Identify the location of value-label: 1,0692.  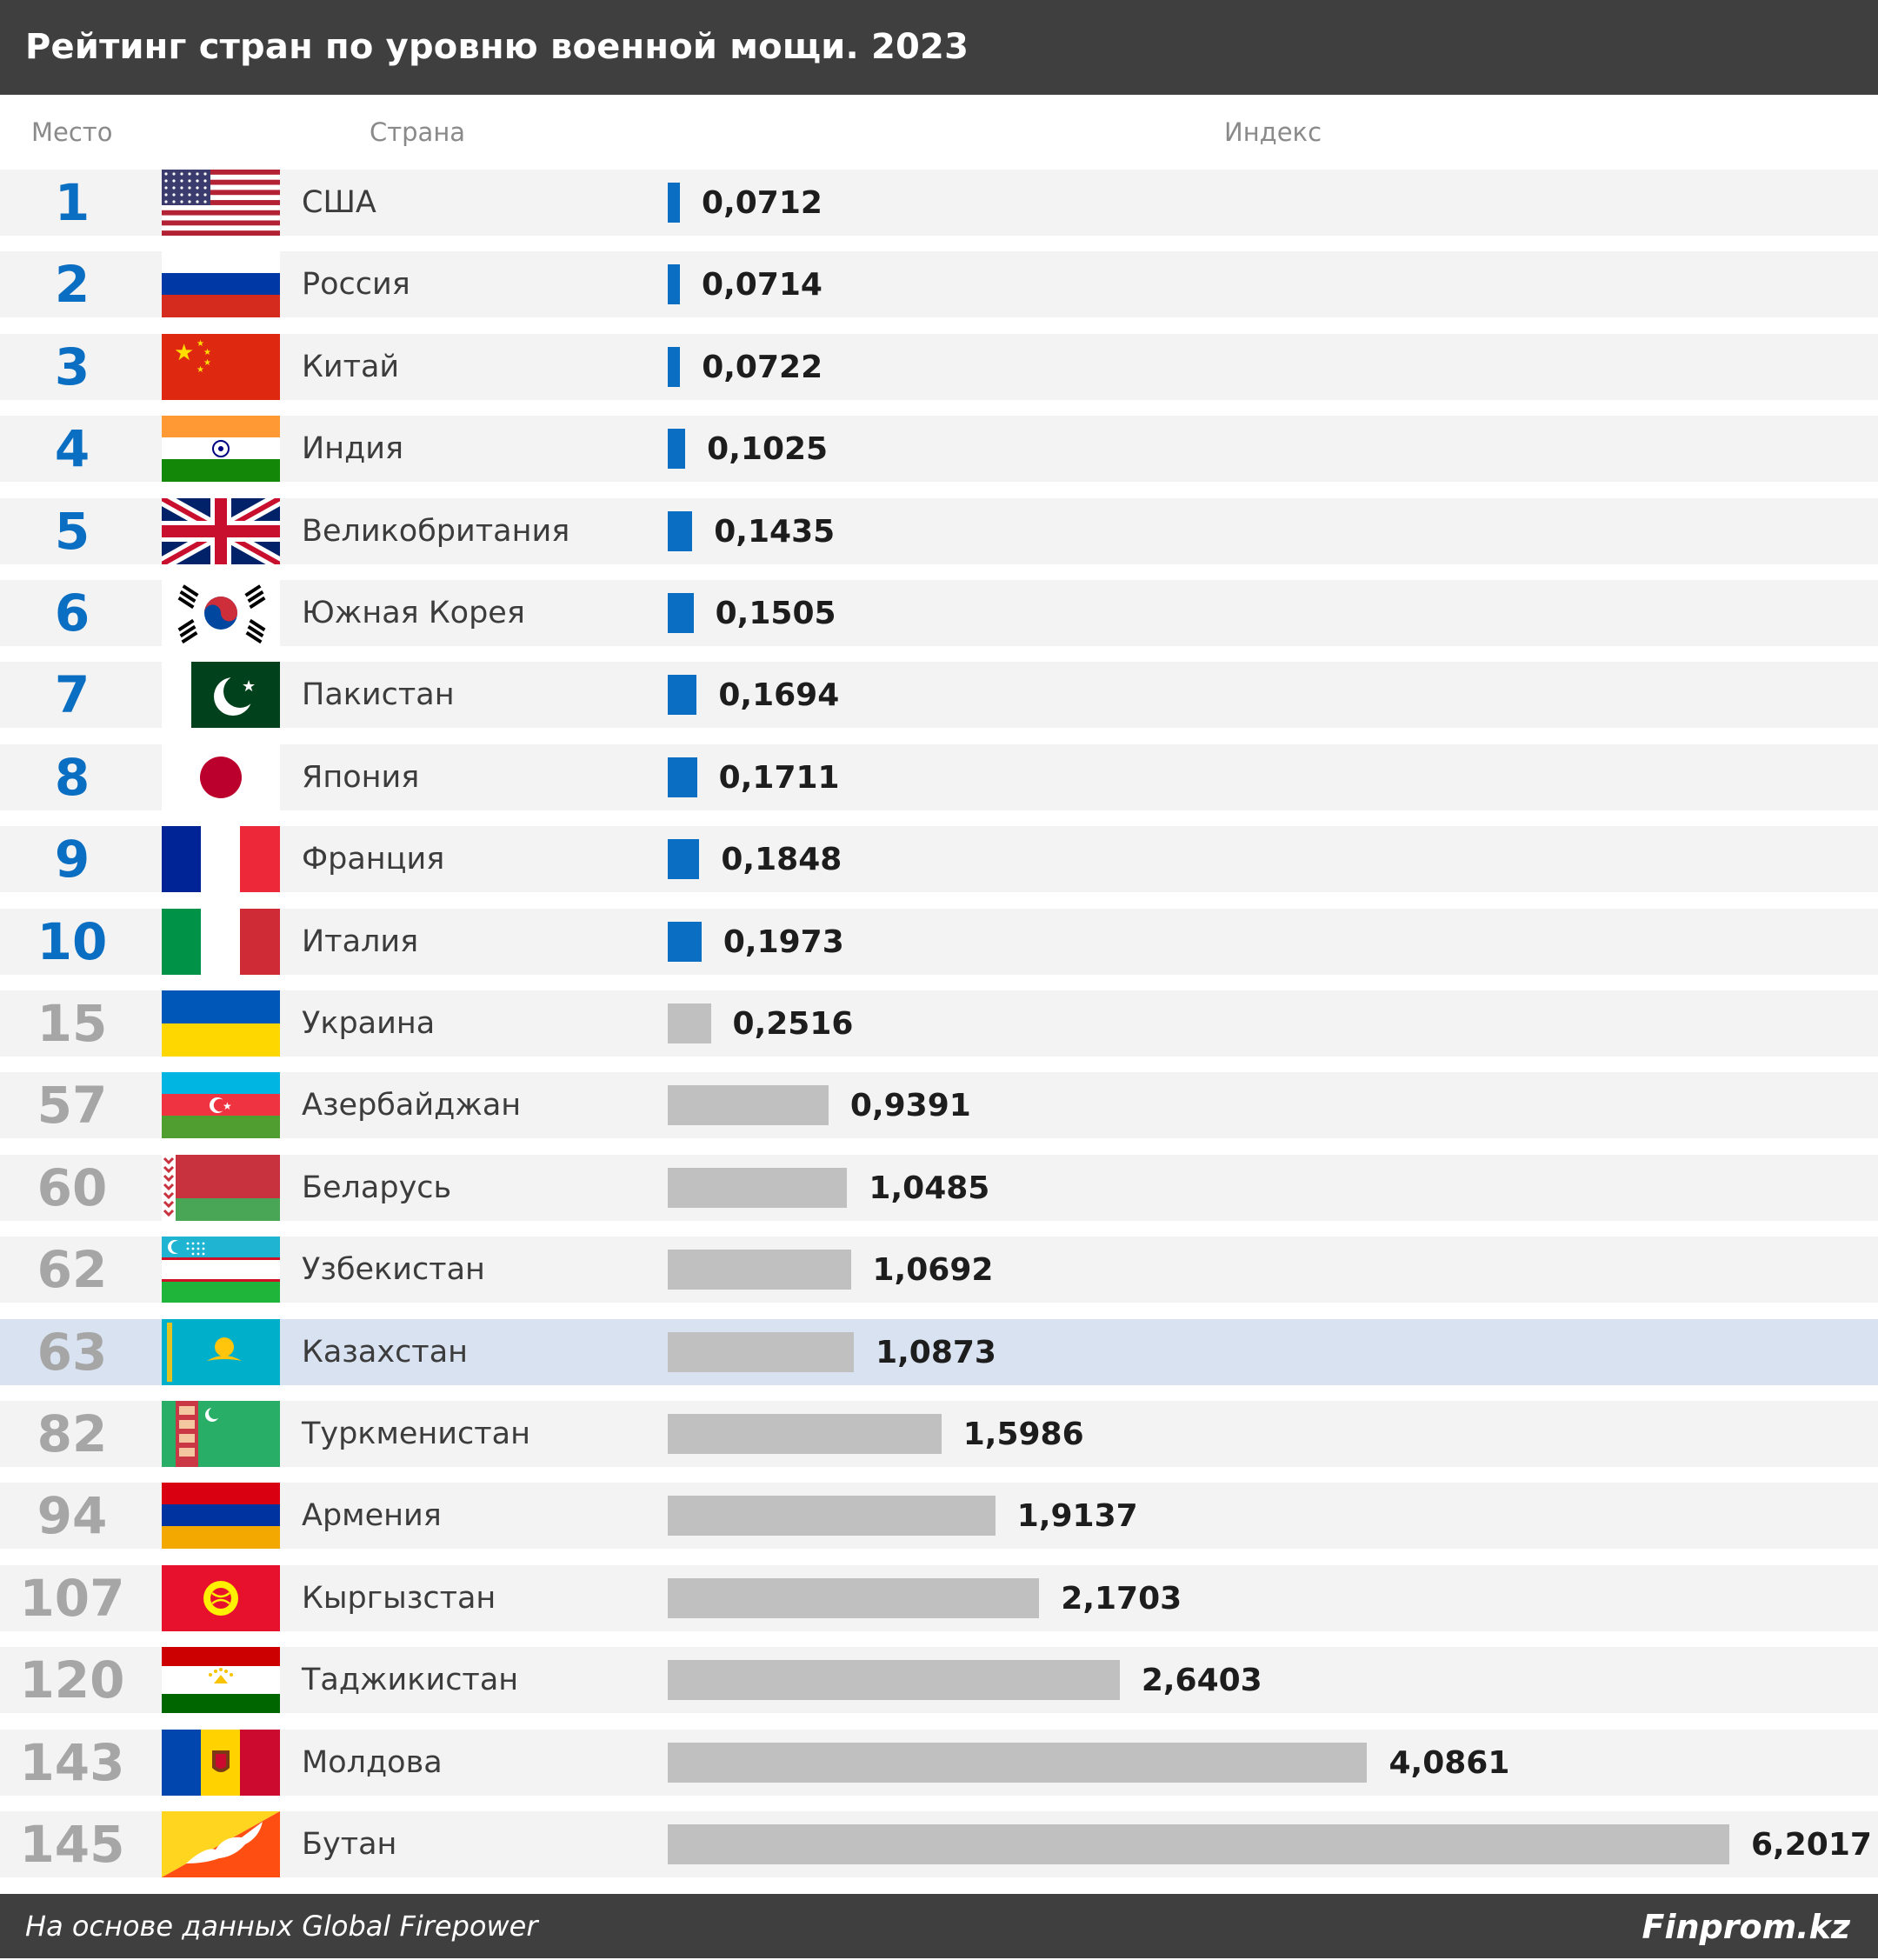
(933, 1270).